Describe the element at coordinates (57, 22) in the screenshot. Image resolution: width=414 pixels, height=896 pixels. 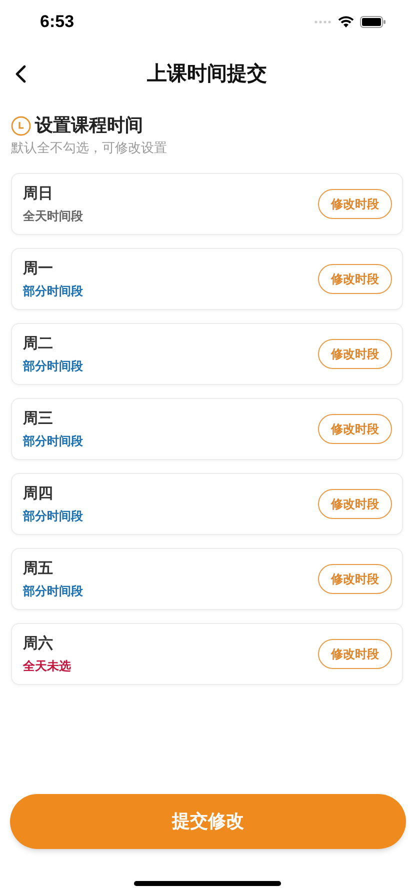
I see `status-time: 6:53` at that location.